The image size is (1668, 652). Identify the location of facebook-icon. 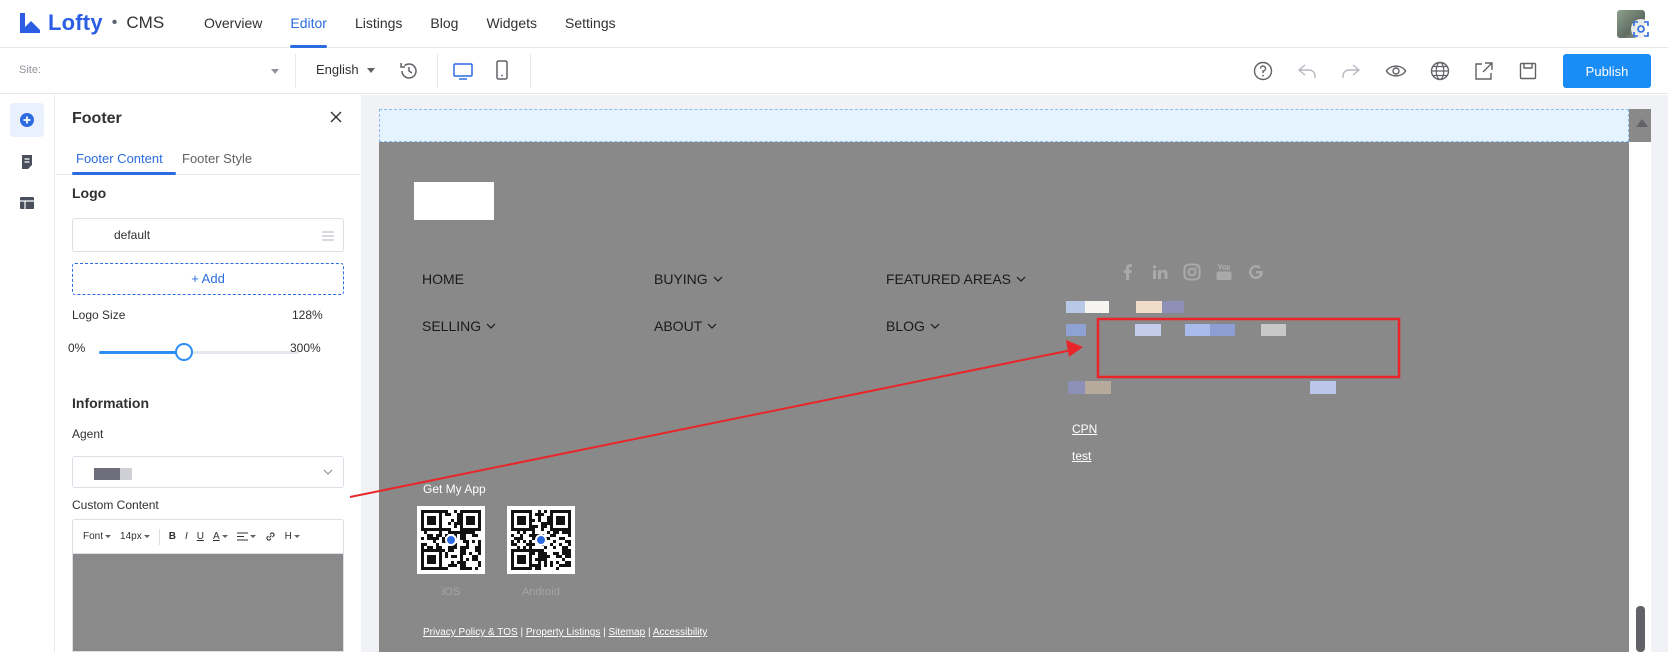
(1128, 272).